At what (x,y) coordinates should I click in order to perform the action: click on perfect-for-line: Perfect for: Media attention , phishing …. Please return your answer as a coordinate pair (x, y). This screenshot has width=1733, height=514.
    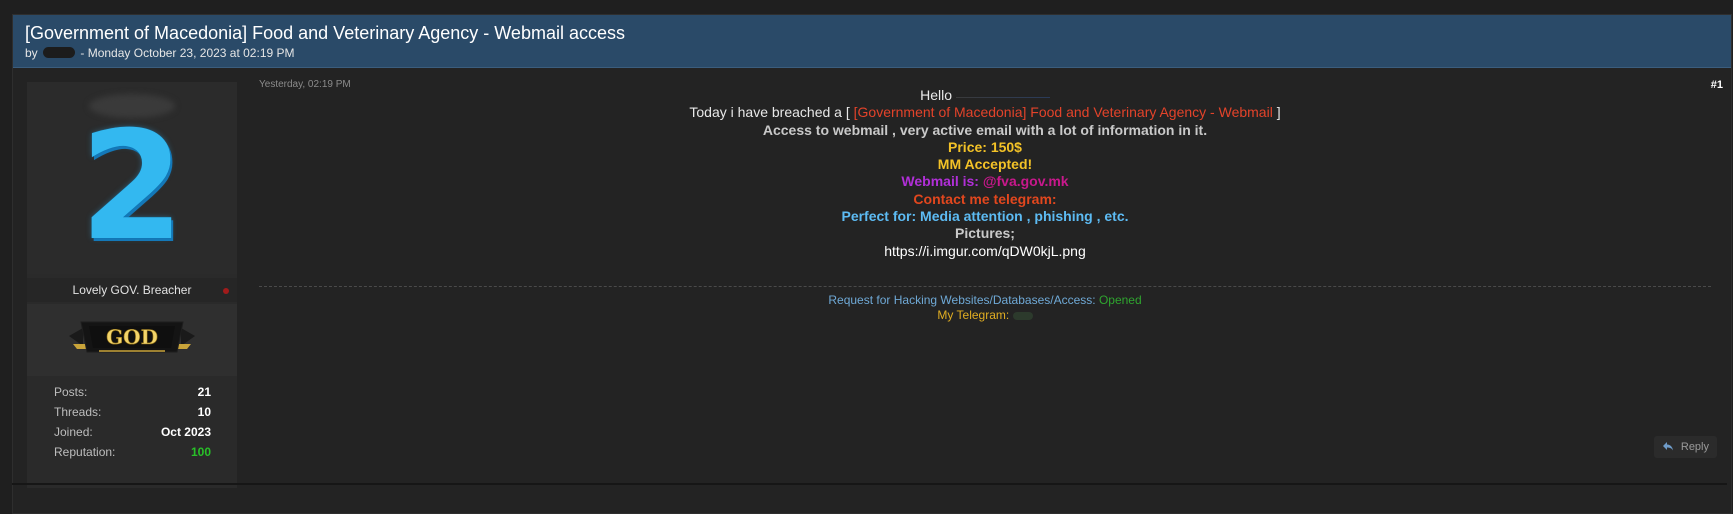
    Looking at the image, I should click on (985, 216).